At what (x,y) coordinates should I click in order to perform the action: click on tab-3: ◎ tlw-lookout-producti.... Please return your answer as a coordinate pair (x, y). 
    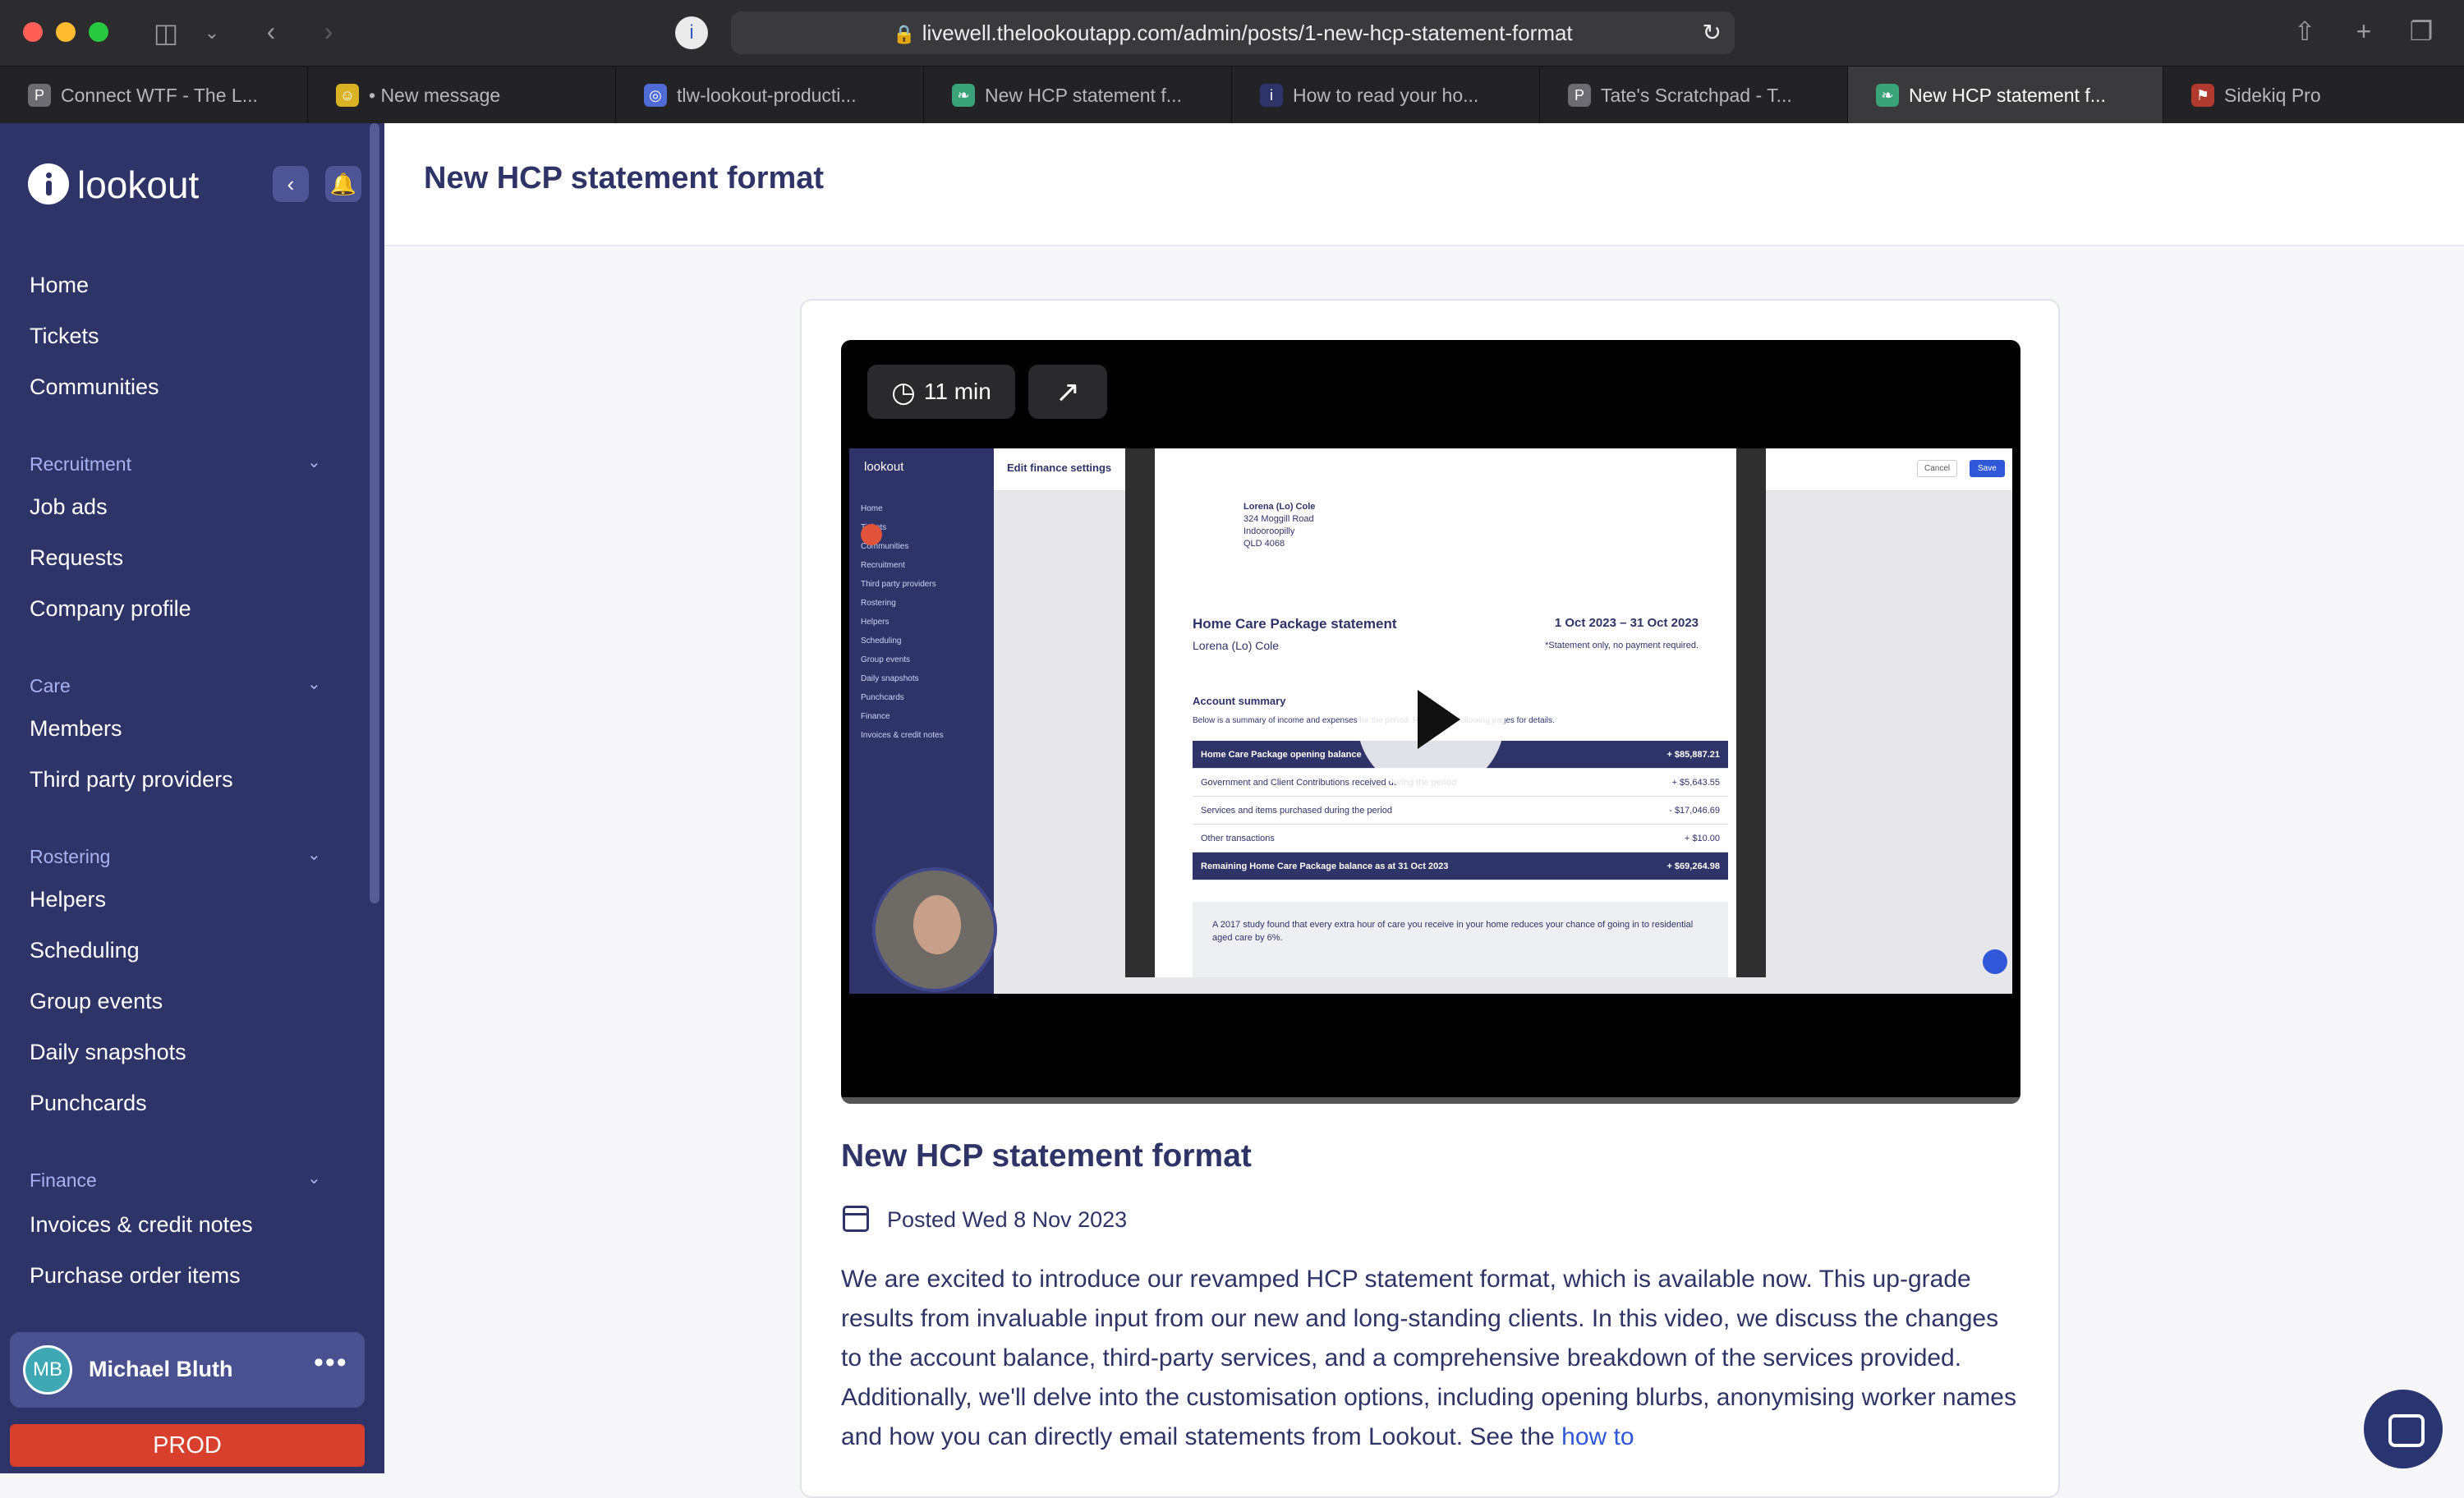
    Looking at the image, I should click on (770, 95).